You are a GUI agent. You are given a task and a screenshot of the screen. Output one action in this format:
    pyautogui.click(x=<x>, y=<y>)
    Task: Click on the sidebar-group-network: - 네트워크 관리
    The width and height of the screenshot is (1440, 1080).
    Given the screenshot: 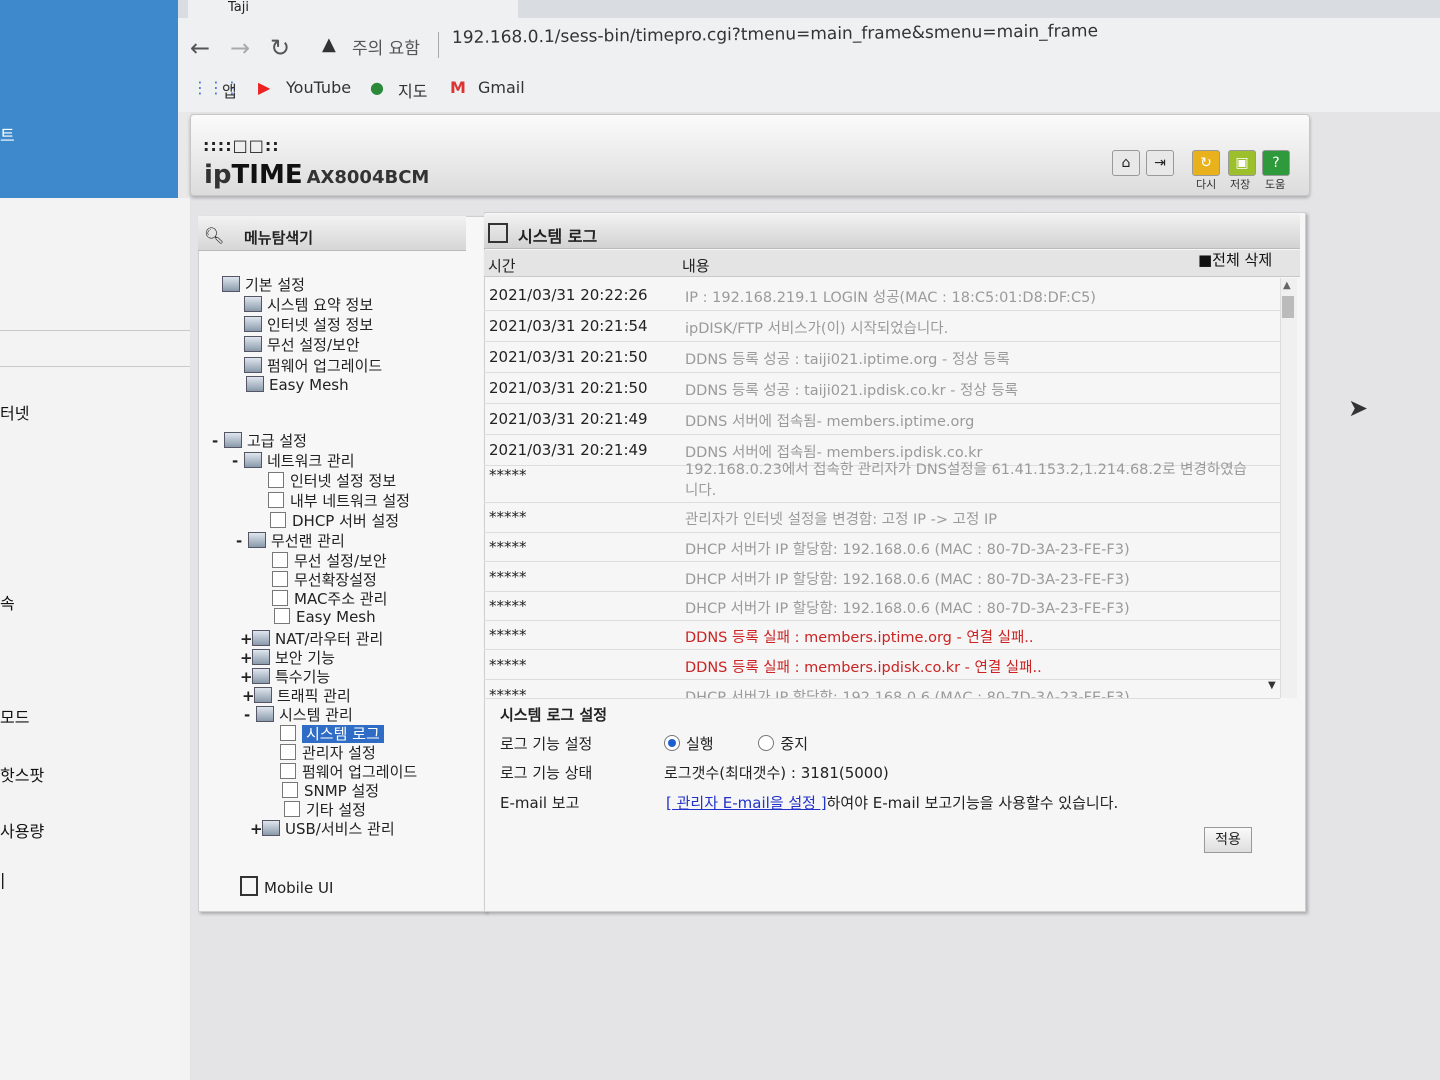 What is the action you would take?
    pyautogui.click(x=293, y=460)
    